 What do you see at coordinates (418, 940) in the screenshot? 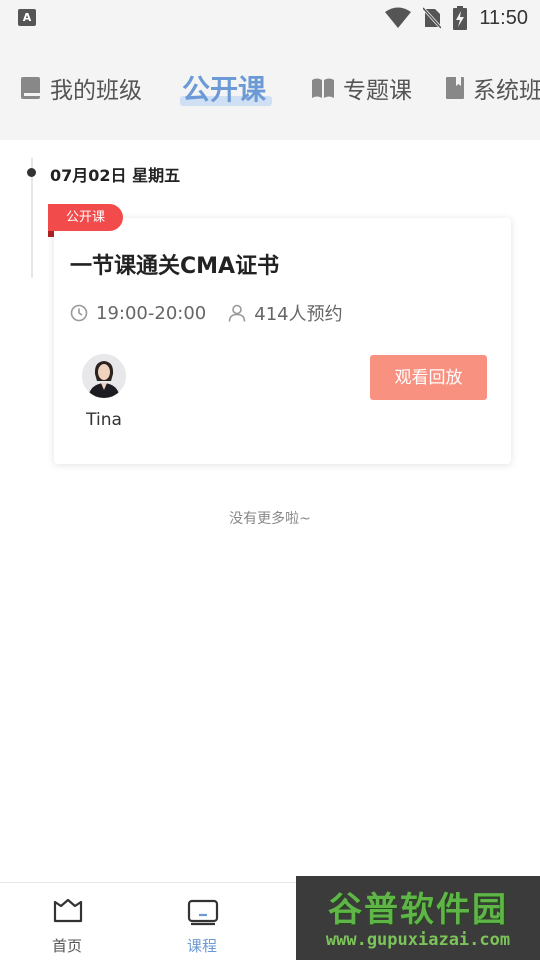
I see `watermark-url: www.gupuxiazai.com` at bounding box center [418, 940].